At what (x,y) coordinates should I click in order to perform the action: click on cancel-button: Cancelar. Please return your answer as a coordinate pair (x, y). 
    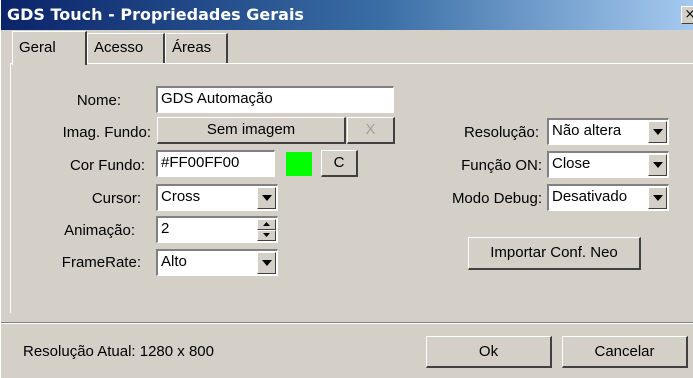
    Looking at the image, I should click on (625, 352).